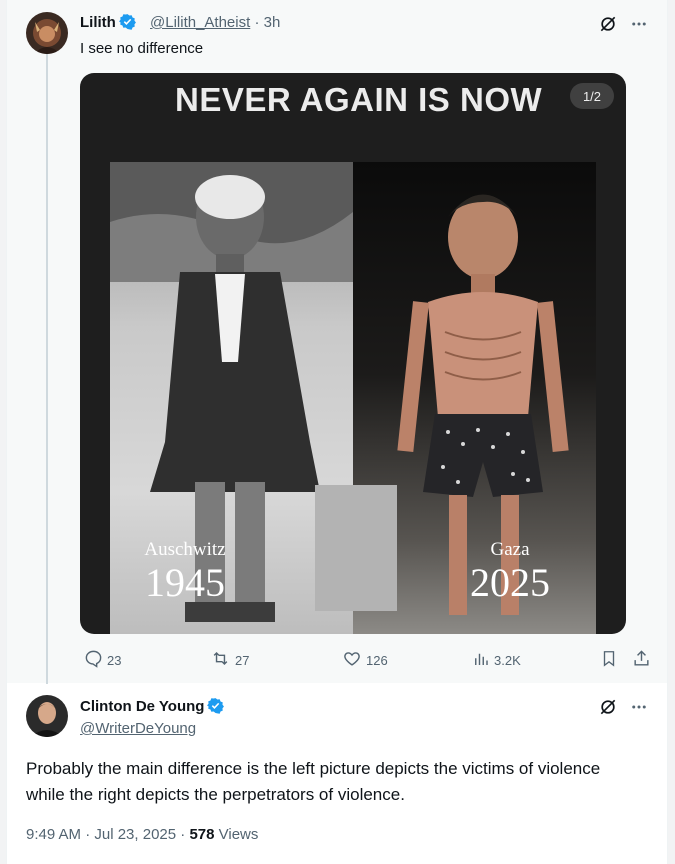 The height and width of the screenshot is (864, 675). Describe the element at coordinates (592, 96) in the screenshot. I see `media-counter: 1/2` at that location.